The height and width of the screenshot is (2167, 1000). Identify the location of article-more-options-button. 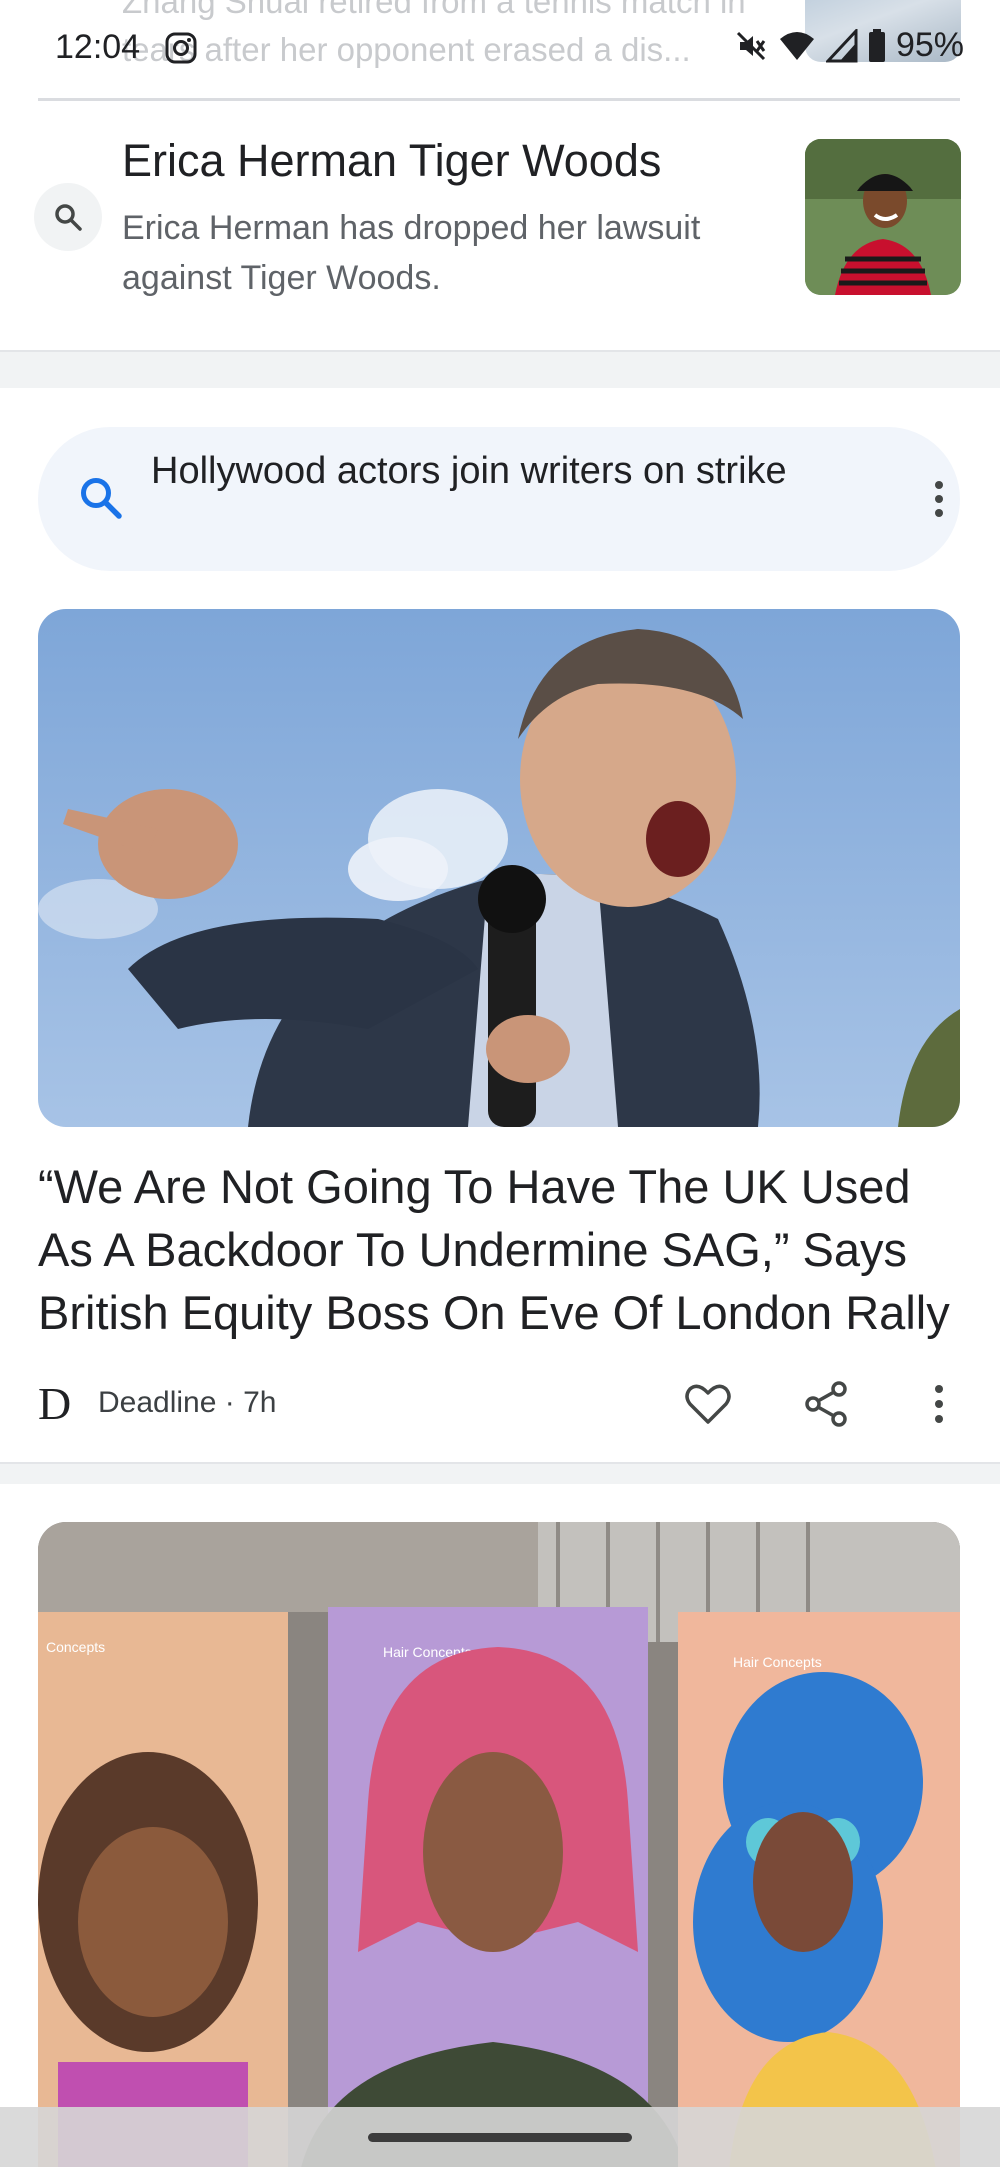
(939, 1404).